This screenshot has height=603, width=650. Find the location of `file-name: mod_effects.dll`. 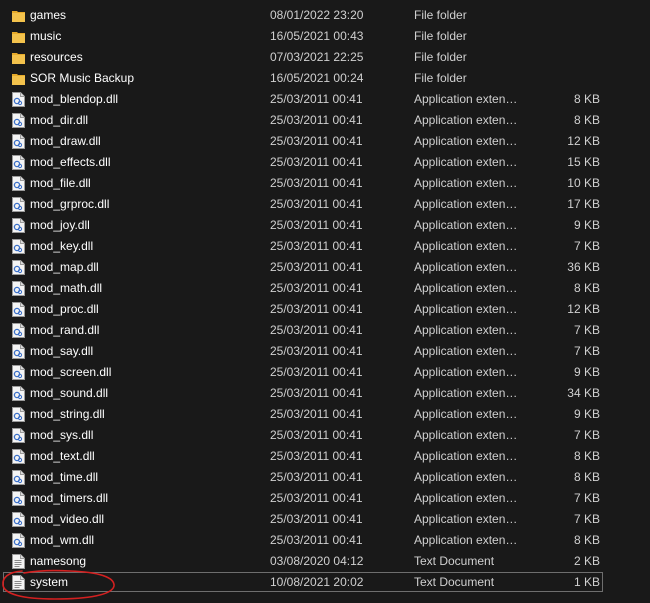

file-name: mod_effects.dll is located at coordinates (70, 162).